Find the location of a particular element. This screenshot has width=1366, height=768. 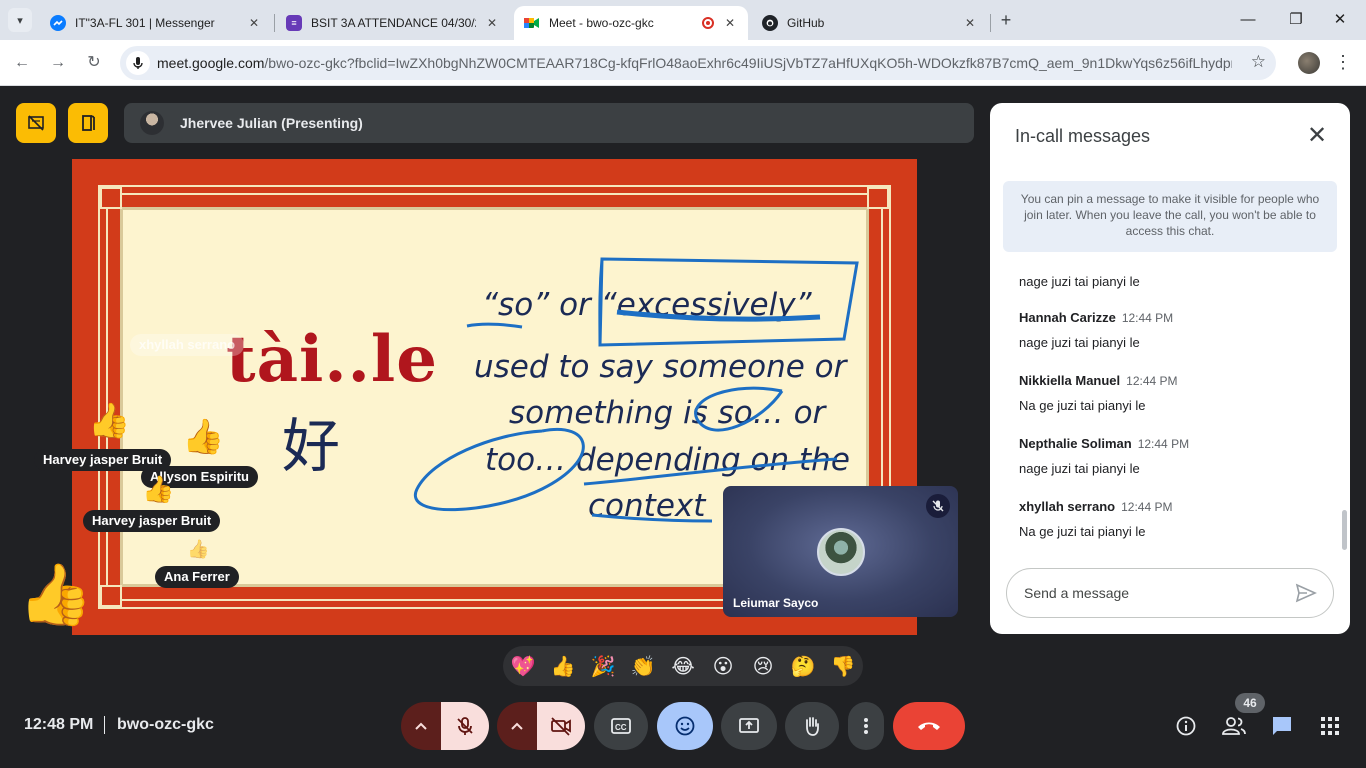

audio-options-button is located at coordinates (421, 726).